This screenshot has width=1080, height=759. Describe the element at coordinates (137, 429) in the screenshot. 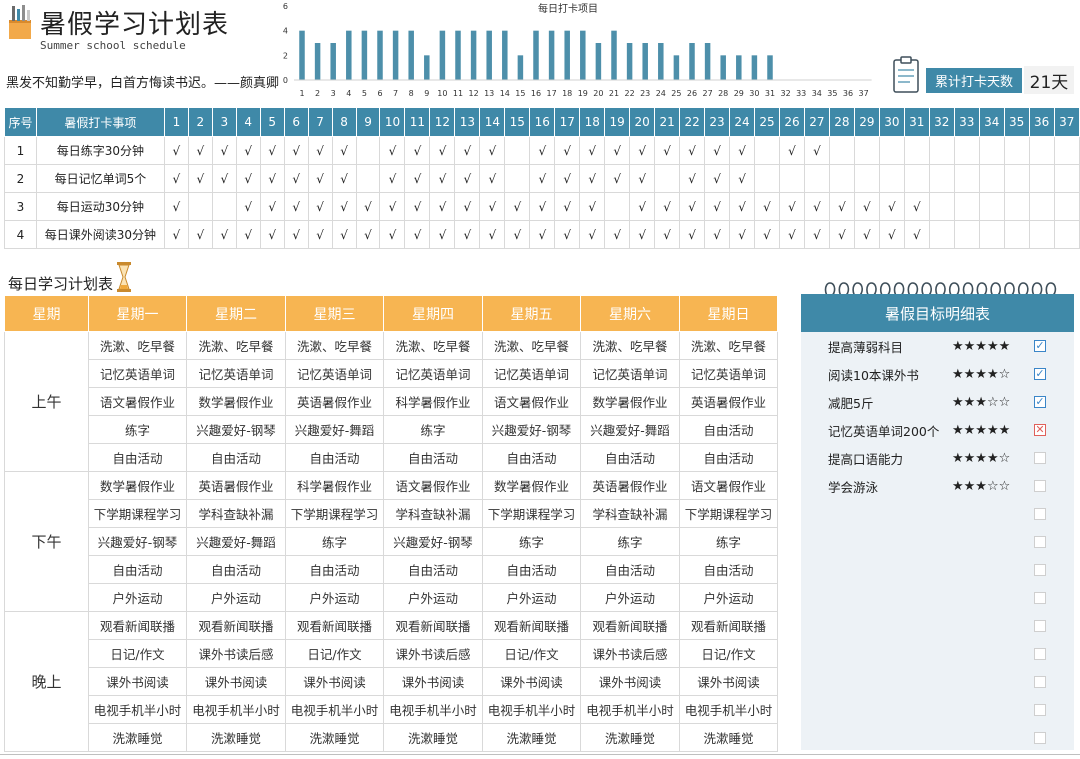

I see `plan-activity-cell: 练字` at that location.